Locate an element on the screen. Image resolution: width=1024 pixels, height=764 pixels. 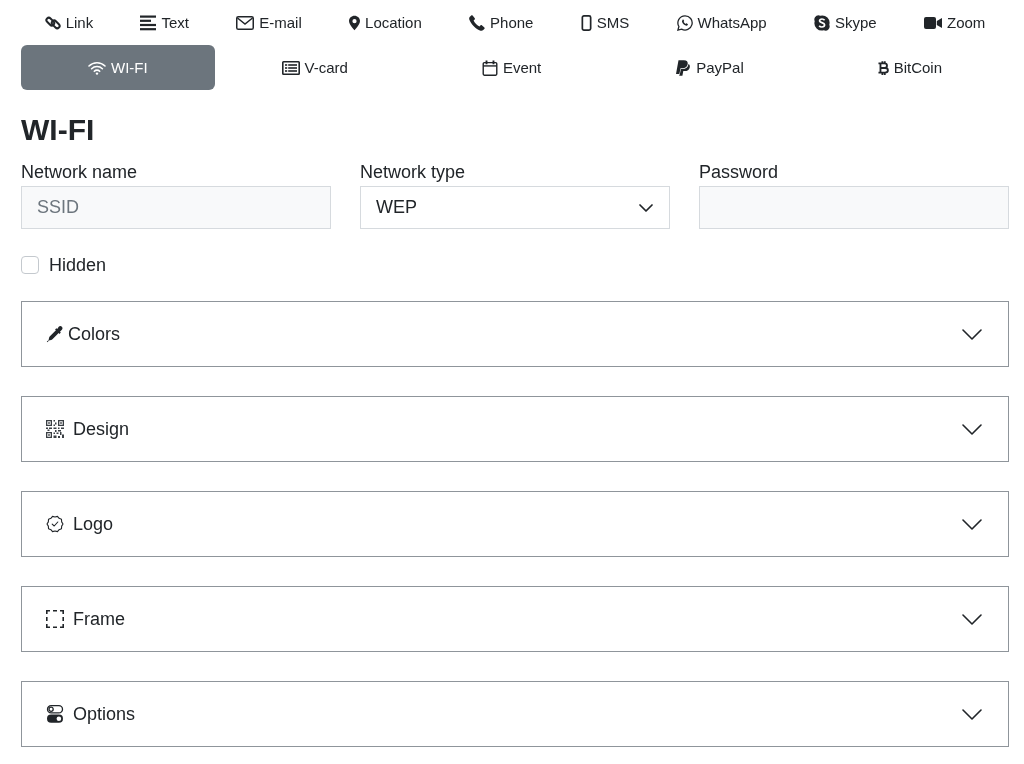
tab: E-mail is located at coordinates (269, 22).